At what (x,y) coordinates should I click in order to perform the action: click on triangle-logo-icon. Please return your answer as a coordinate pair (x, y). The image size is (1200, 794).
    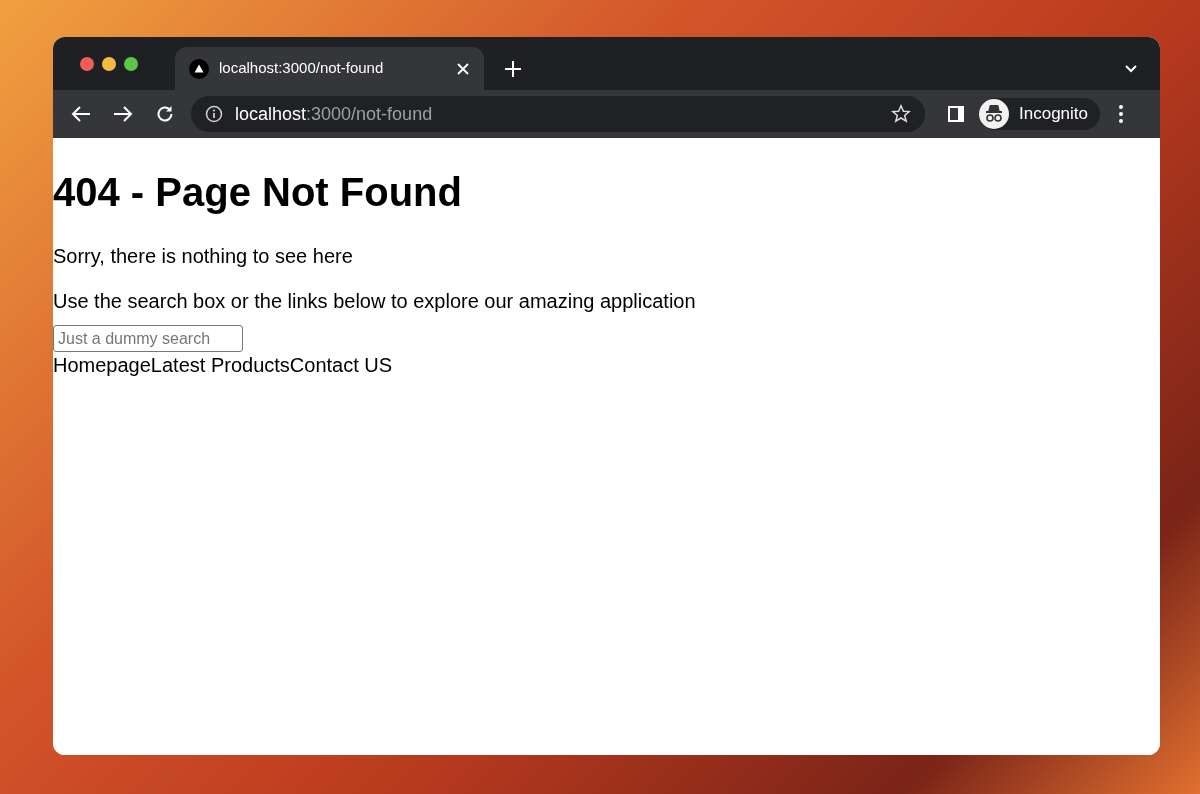
    Looking at the image, I should click on (199, 68).